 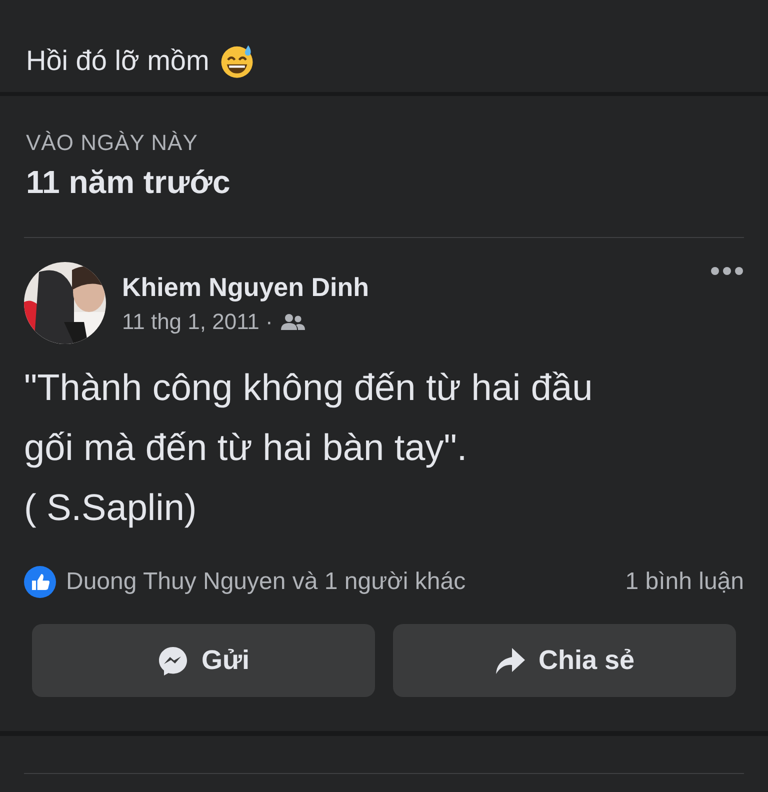 I want to click on send-button: Gửi, so click(x=203, y=660).